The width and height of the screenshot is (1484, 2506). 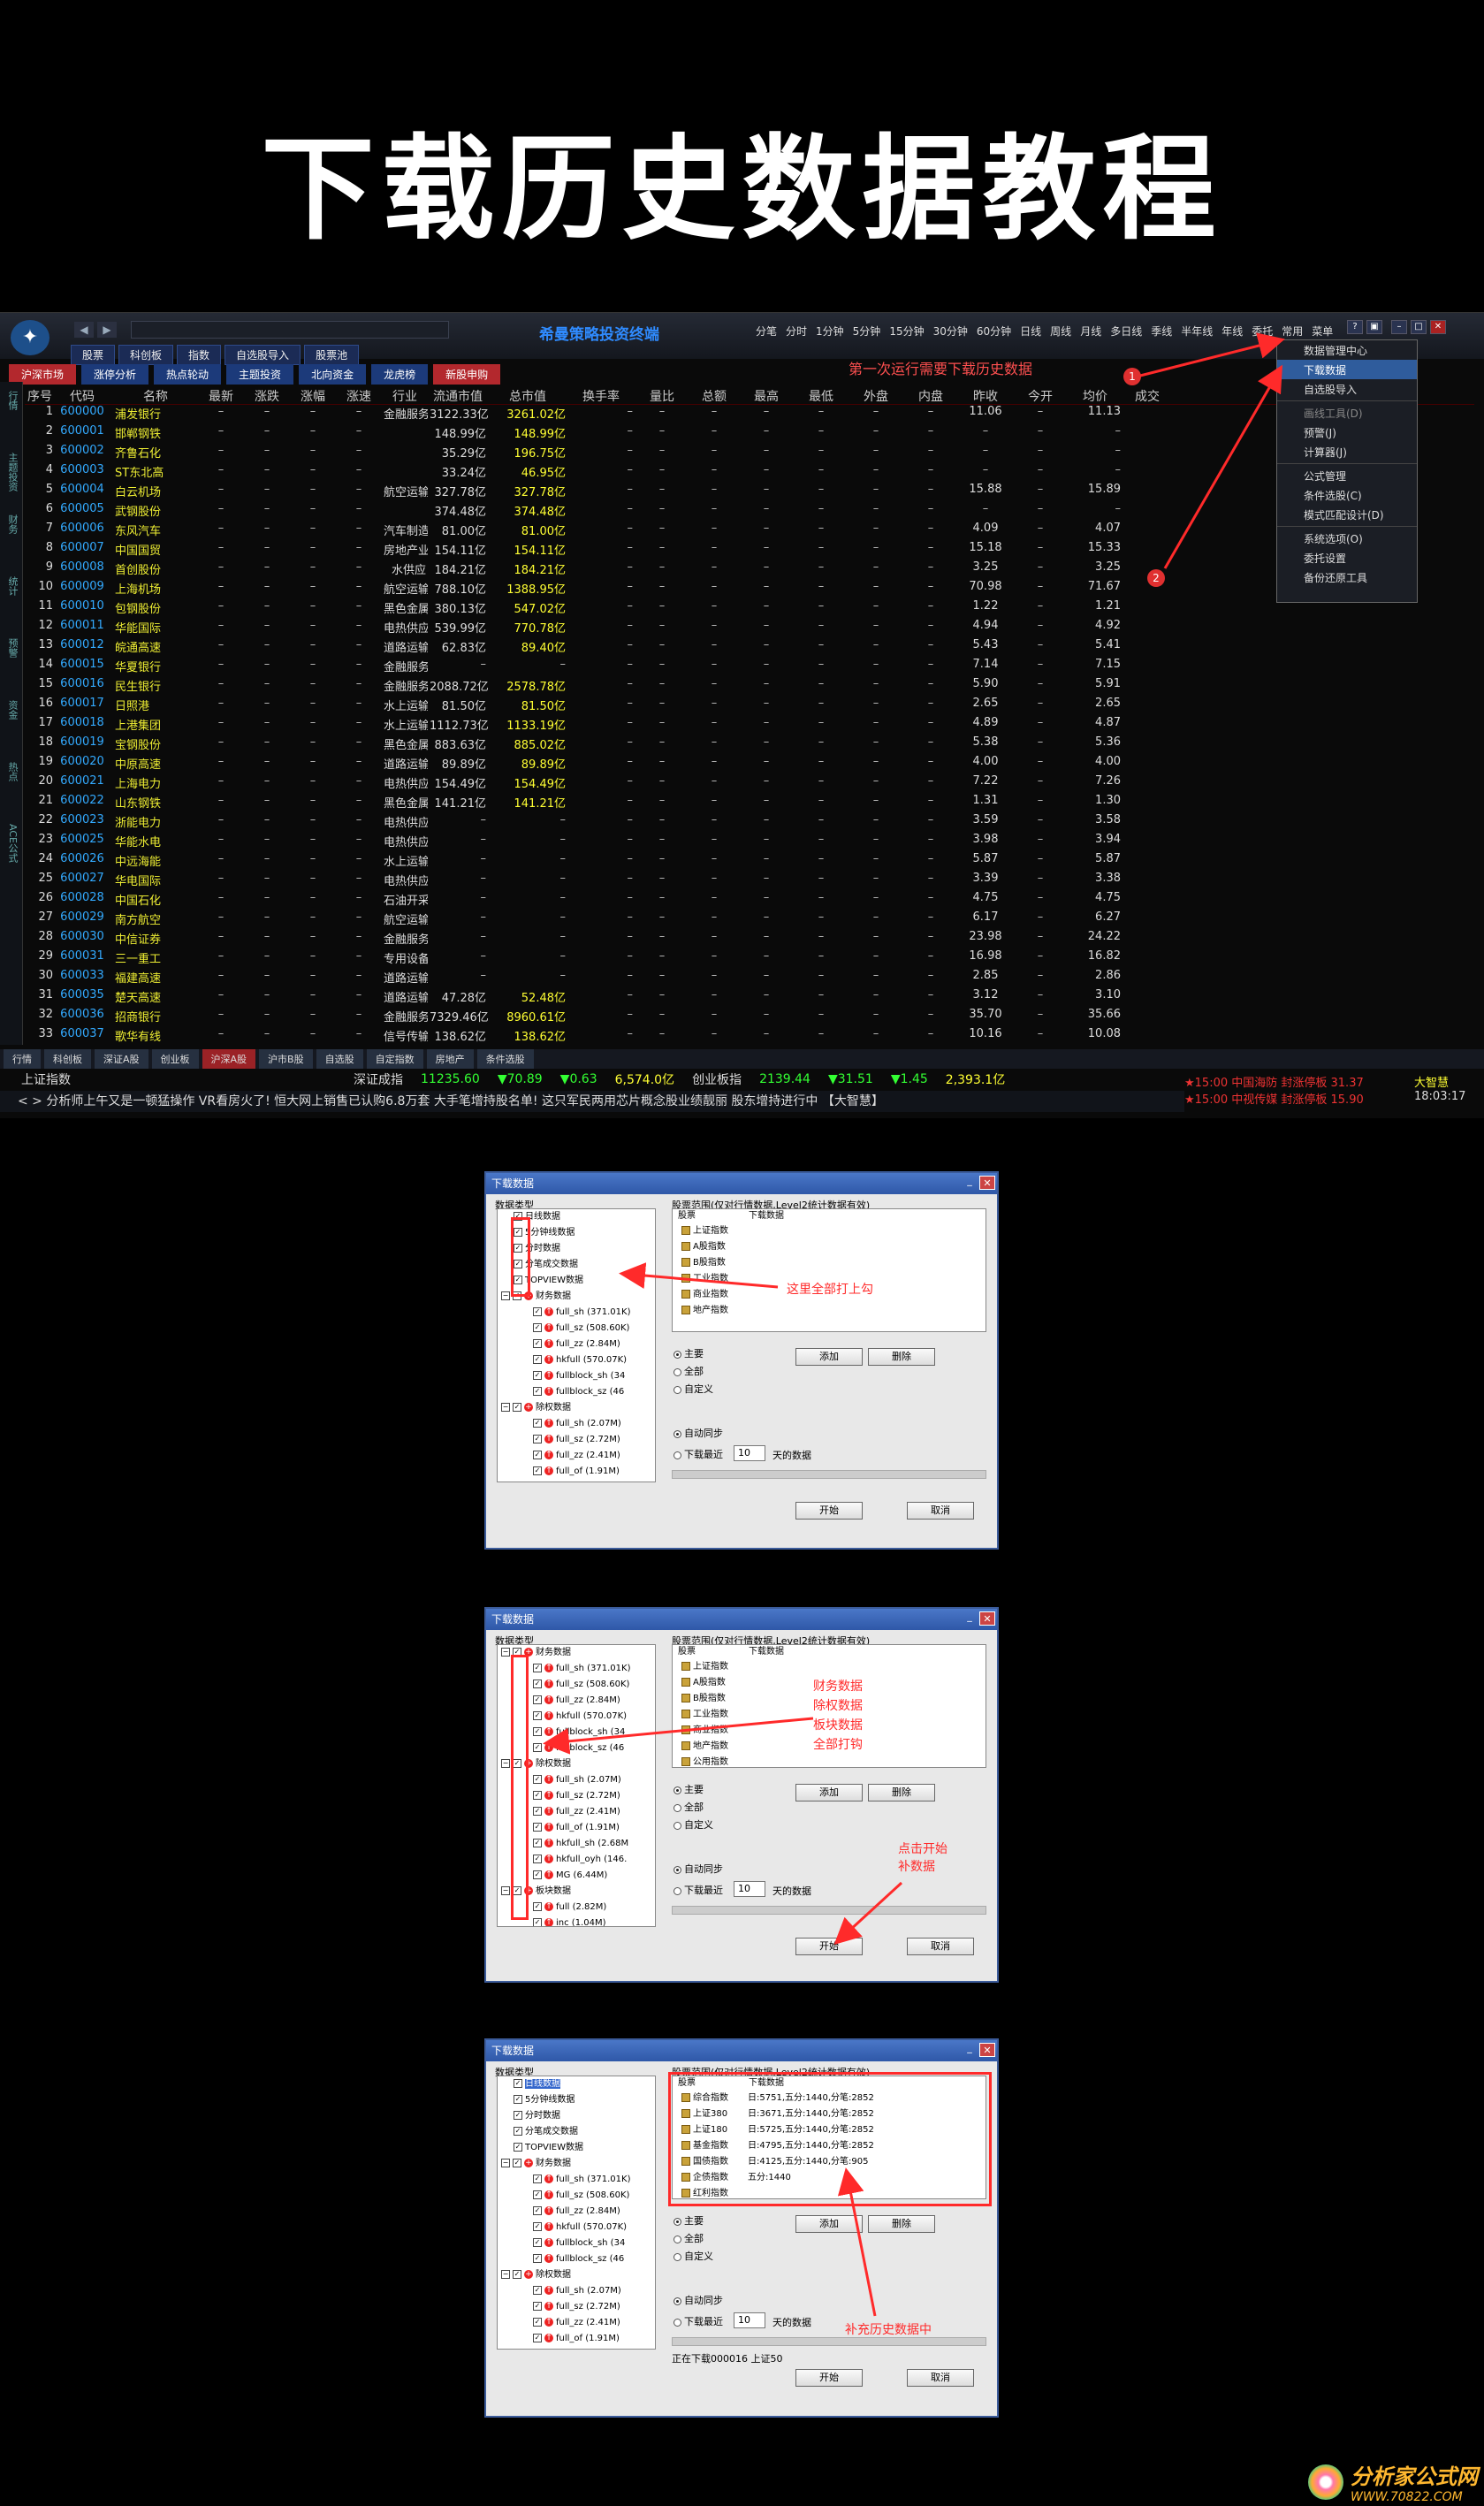 I want to click on close-icon: ✕, so click(x=987, y=2050).